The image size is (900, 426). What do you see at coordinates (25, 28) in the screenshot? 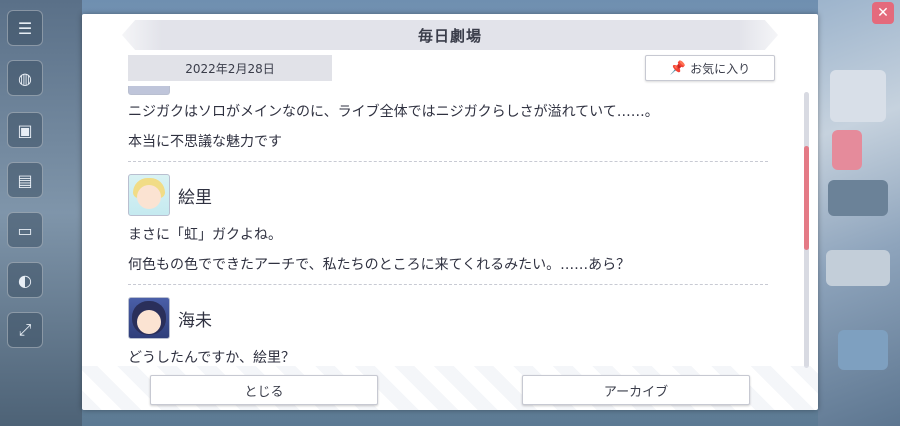
I see `menu-icon: ☰` at bounding box center [25, 28].